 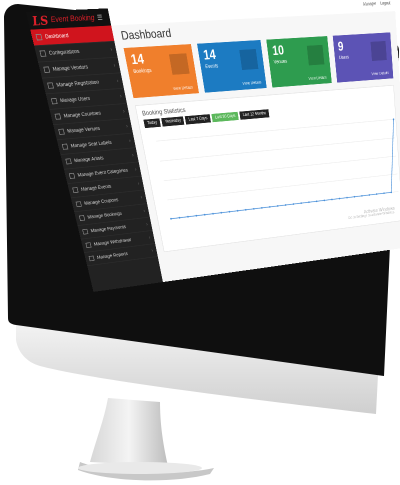 I want to click on stat-tile: 14 Events View Details, so click(x=231, y=66).